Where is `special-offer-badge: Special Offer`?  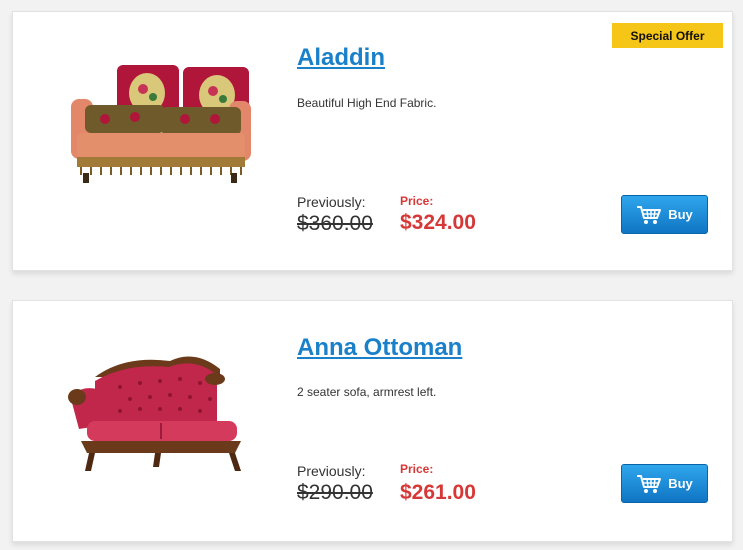 special-offer-badge: Special Offer is located at coordinates (667, 35).